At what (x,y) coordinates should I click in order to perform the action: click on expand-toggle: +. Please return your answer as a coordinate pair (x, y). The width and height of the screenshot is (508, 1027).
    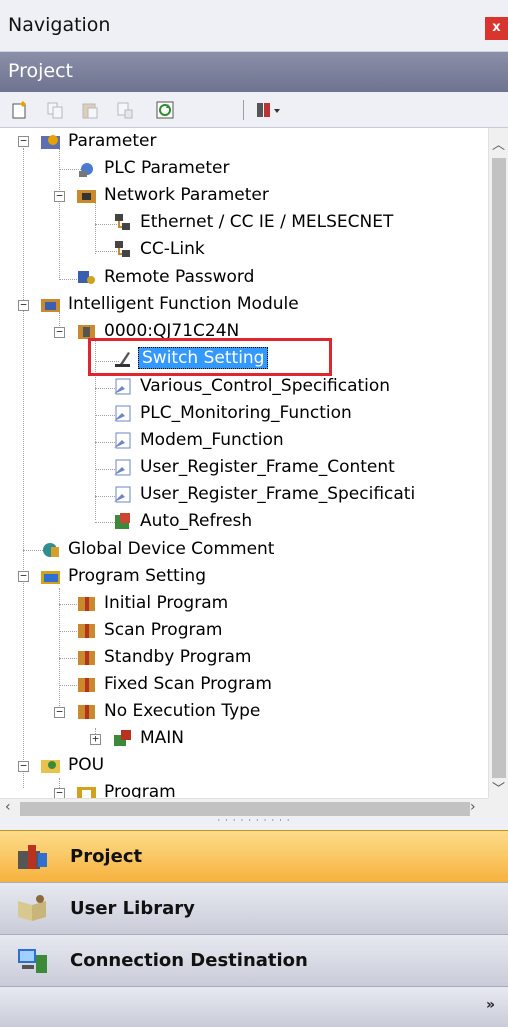
    Looking at the image, I should click on (95, 739).